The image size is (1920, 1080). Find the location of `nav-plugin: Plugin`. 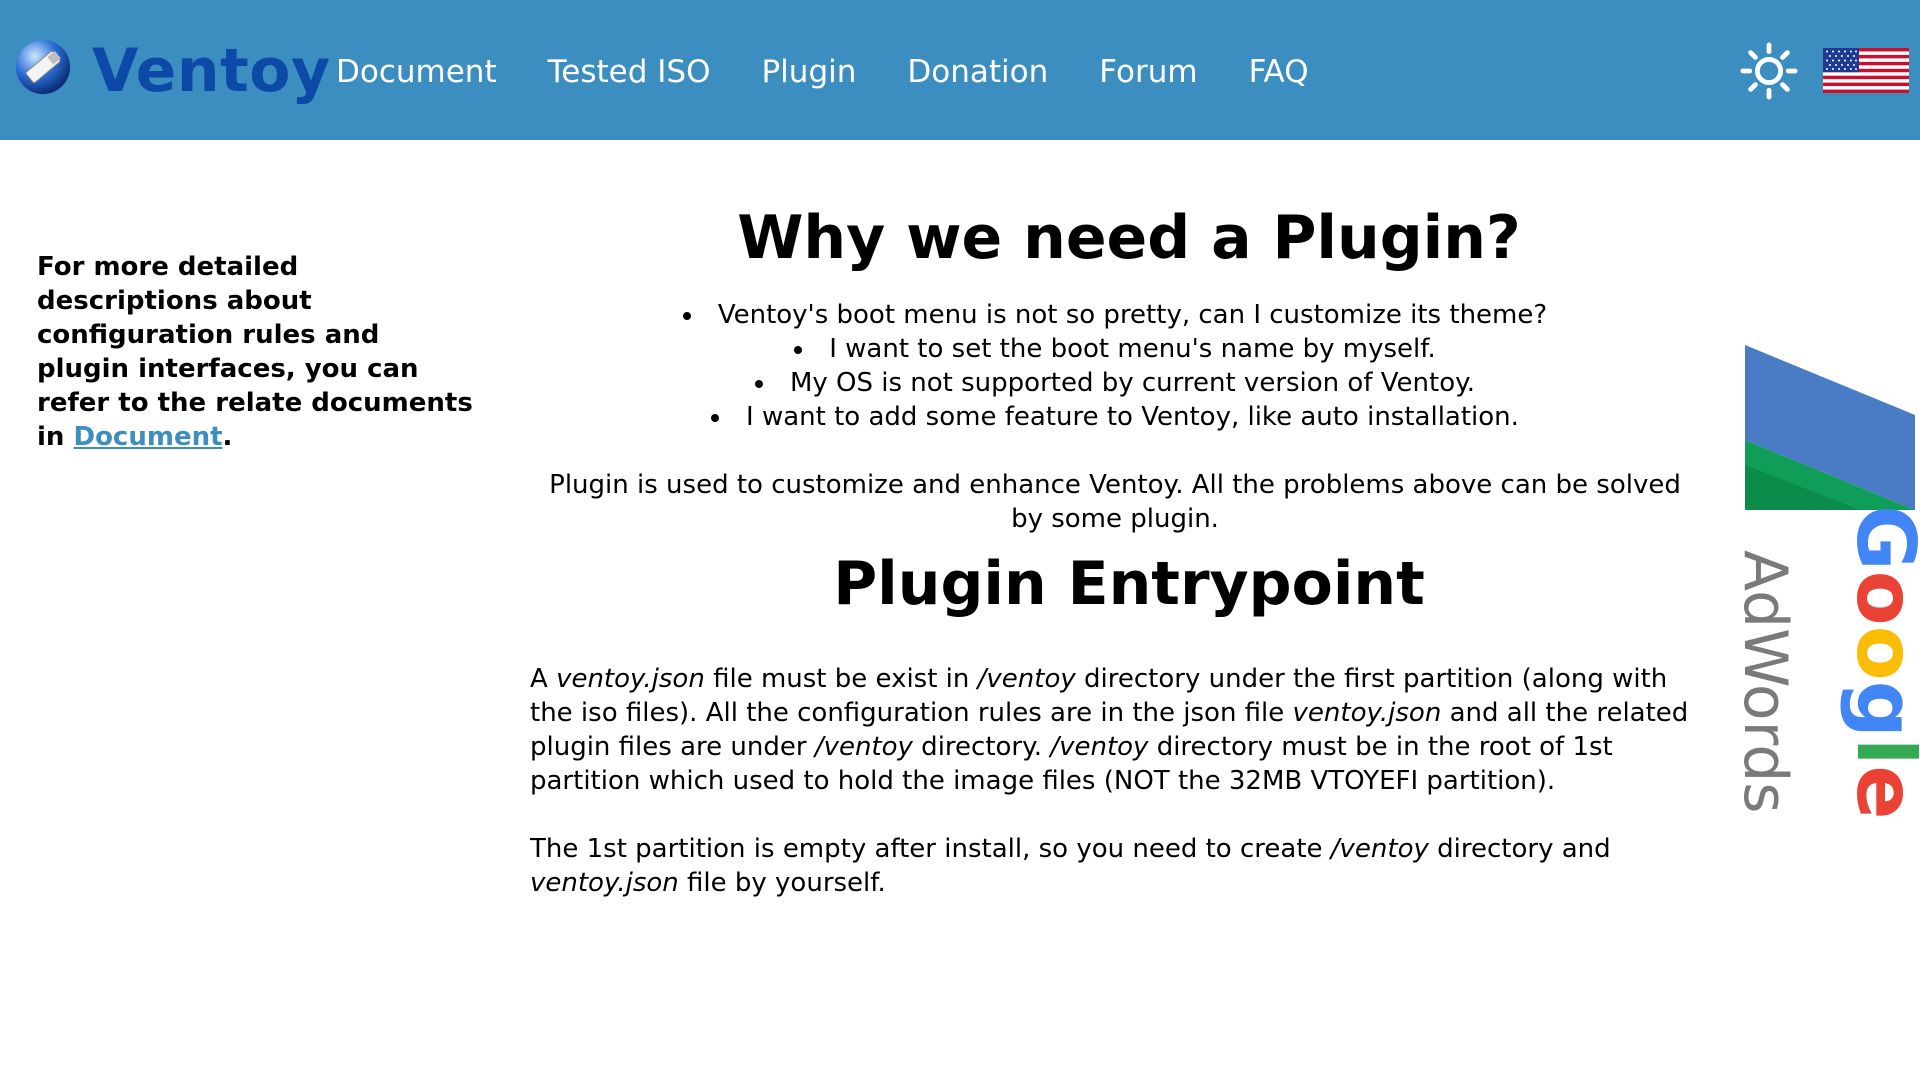

nav-plugin: Plugin is located at coordinates (808, 72).